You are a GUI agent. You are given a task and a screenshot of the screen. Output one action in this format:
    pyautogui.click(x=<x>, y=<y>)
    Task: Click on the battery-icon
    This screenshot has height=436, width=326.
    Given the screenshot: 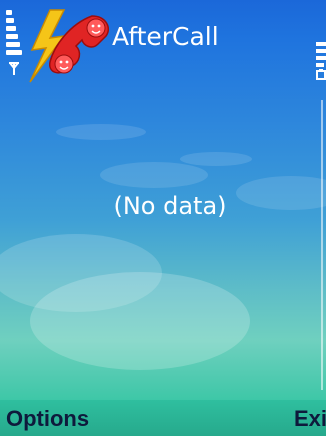 What is the action you would take?
    pyautogui.click(x=320, y=61)
    